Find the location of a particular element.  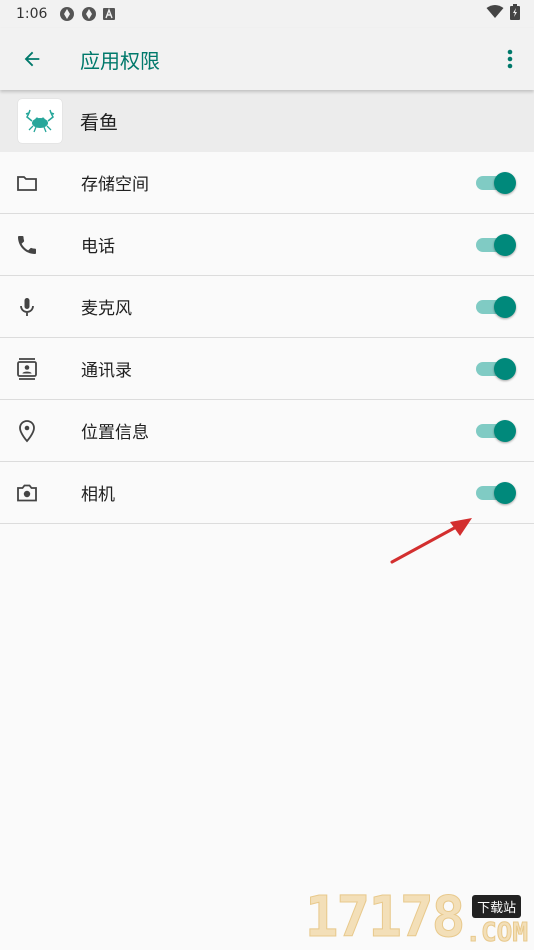

more-vert-icon is located at coordinates (510, 59).